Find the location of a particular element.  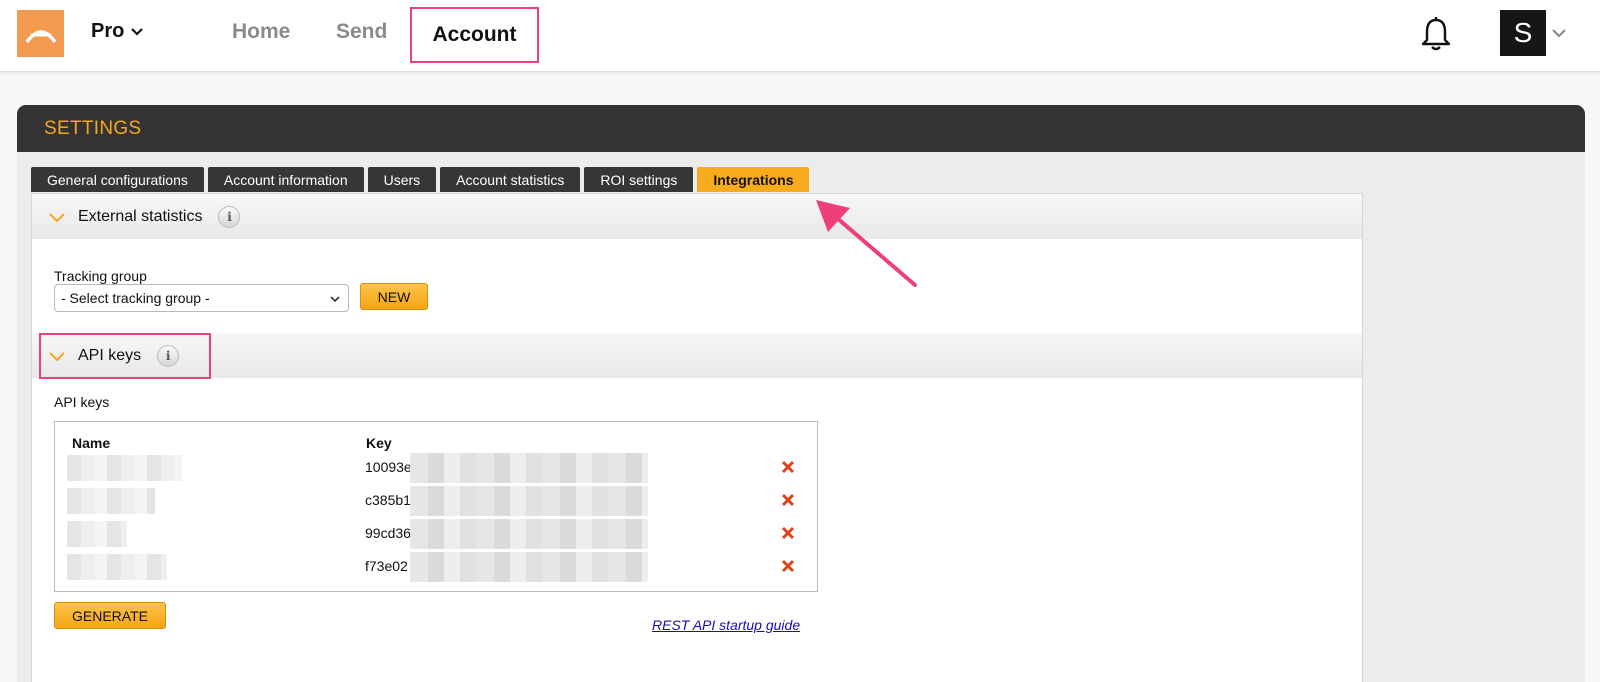

external-statistics-header: External statistics i is located at coordinates (697, 216).